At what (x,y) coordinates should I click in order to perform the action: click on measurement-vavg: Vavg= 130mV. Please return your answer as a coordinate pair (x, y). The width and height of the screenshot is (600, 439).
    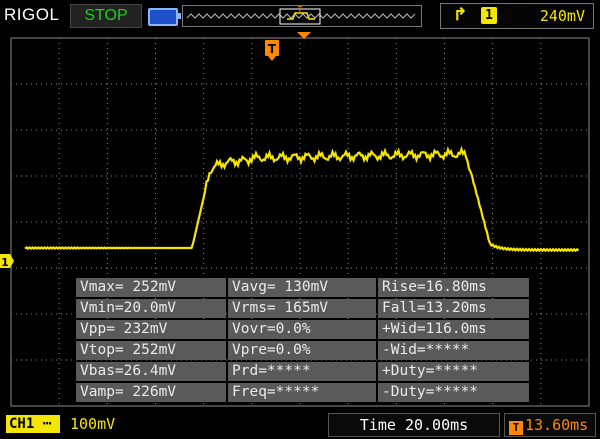
    Looking at the image, I should click on (302, 287).